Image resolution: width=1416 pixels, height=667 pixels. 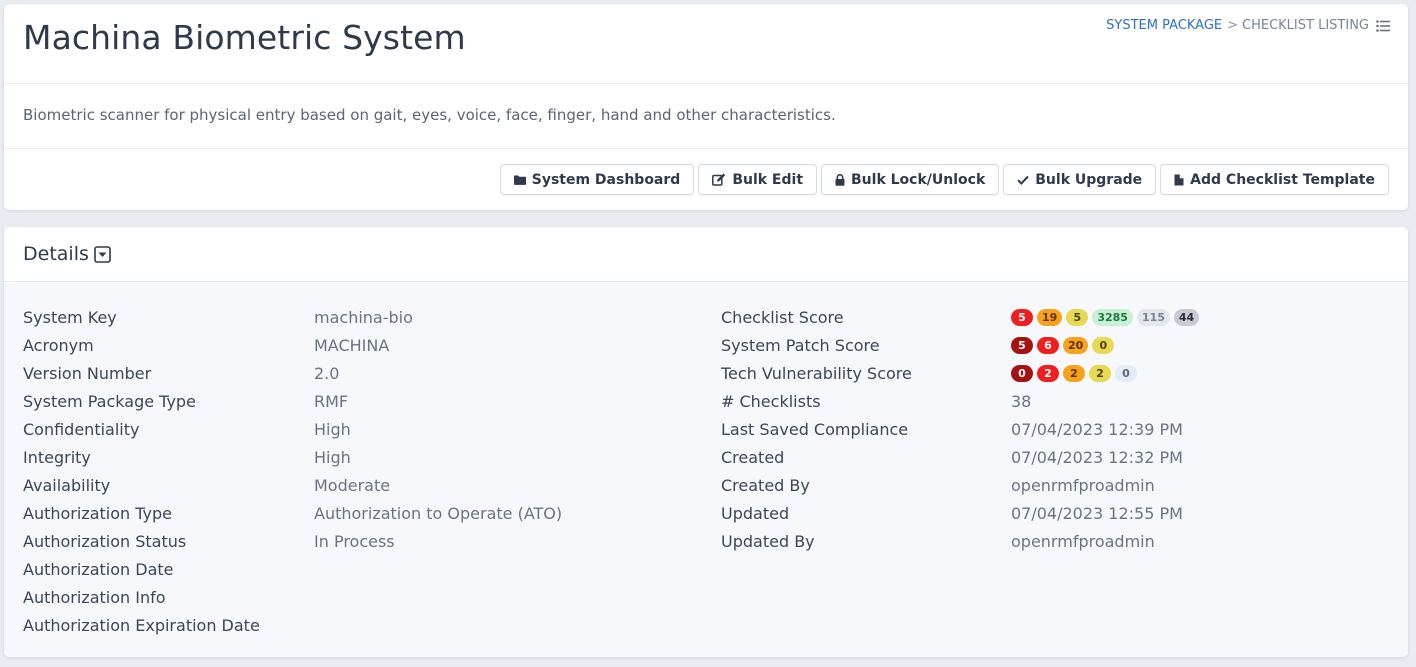 I want to click on acronym-value-row: MACHINA, so click(x=438, y=345).